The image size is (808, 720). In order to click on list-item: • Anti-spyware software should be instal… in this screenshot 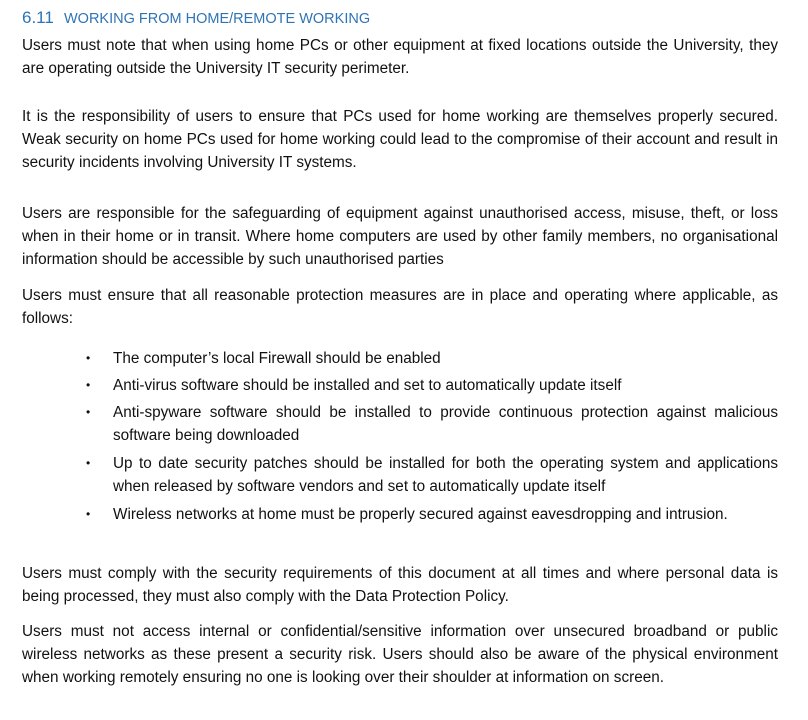, I will do `click(432, 424)`.